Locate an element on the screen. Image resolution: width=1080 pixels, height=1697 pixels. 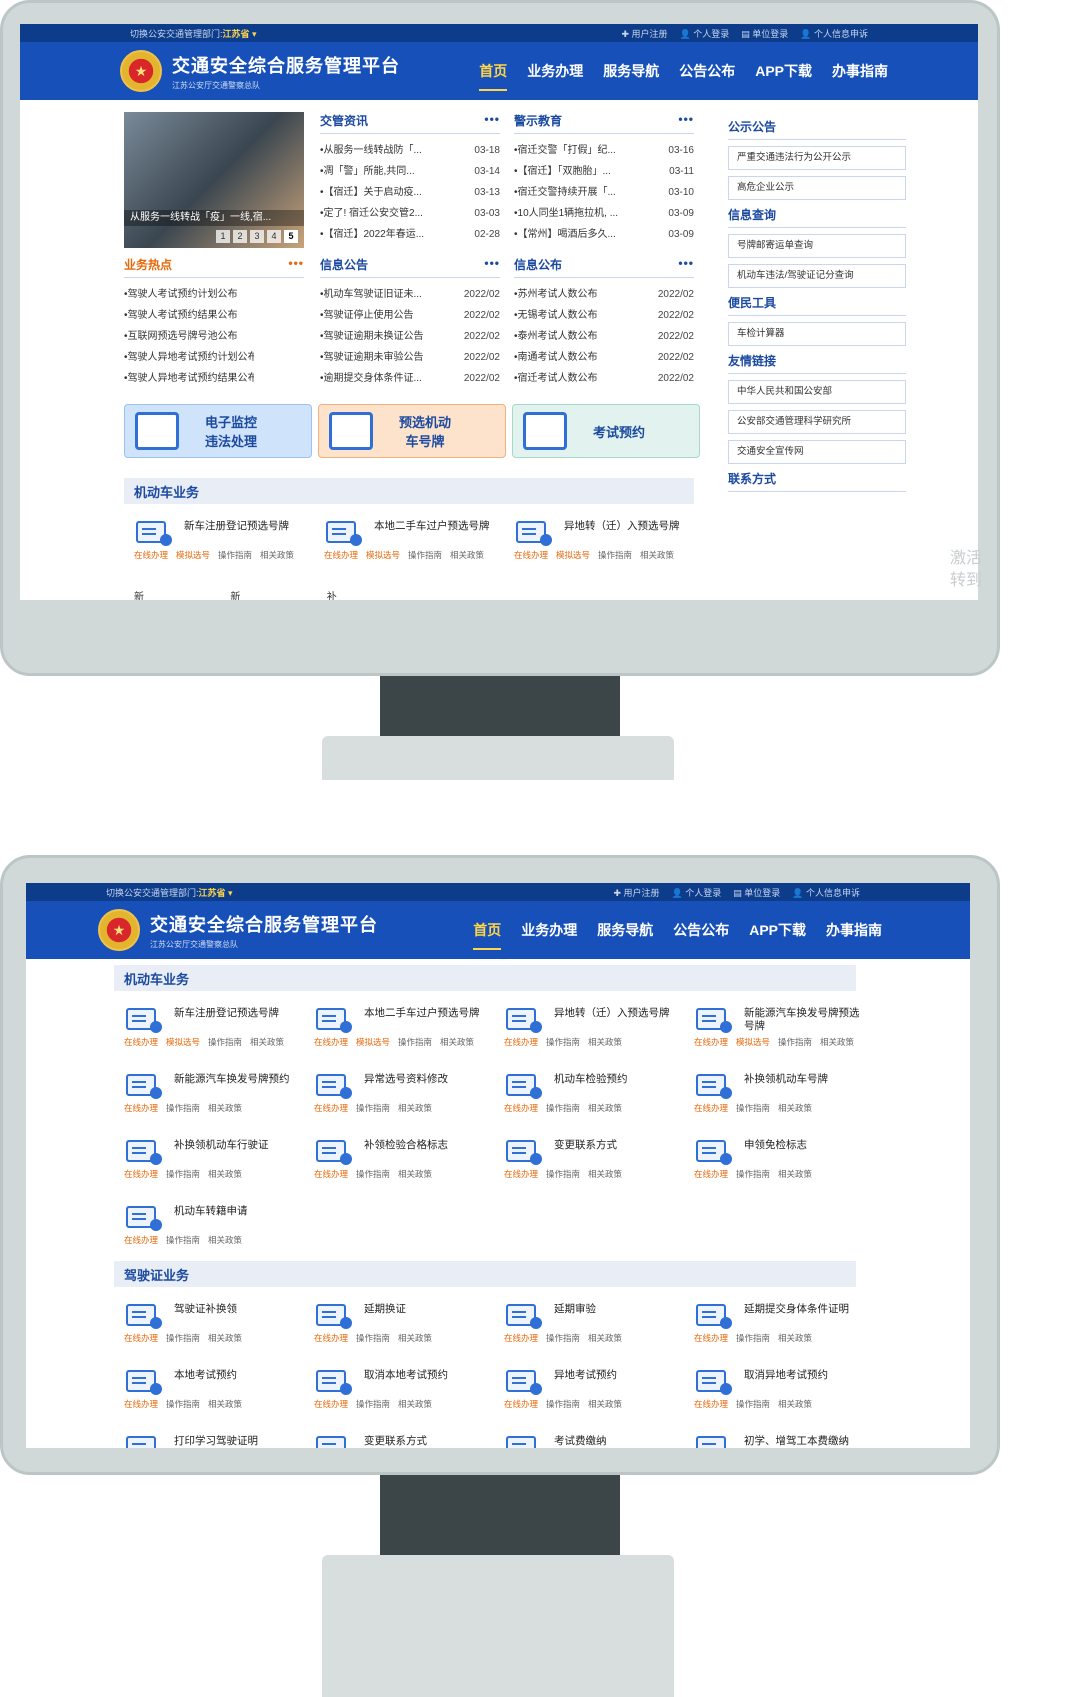
news-item: •机动车驾驶证旧证未... 2022/02 is located at coordinates (410, 294).